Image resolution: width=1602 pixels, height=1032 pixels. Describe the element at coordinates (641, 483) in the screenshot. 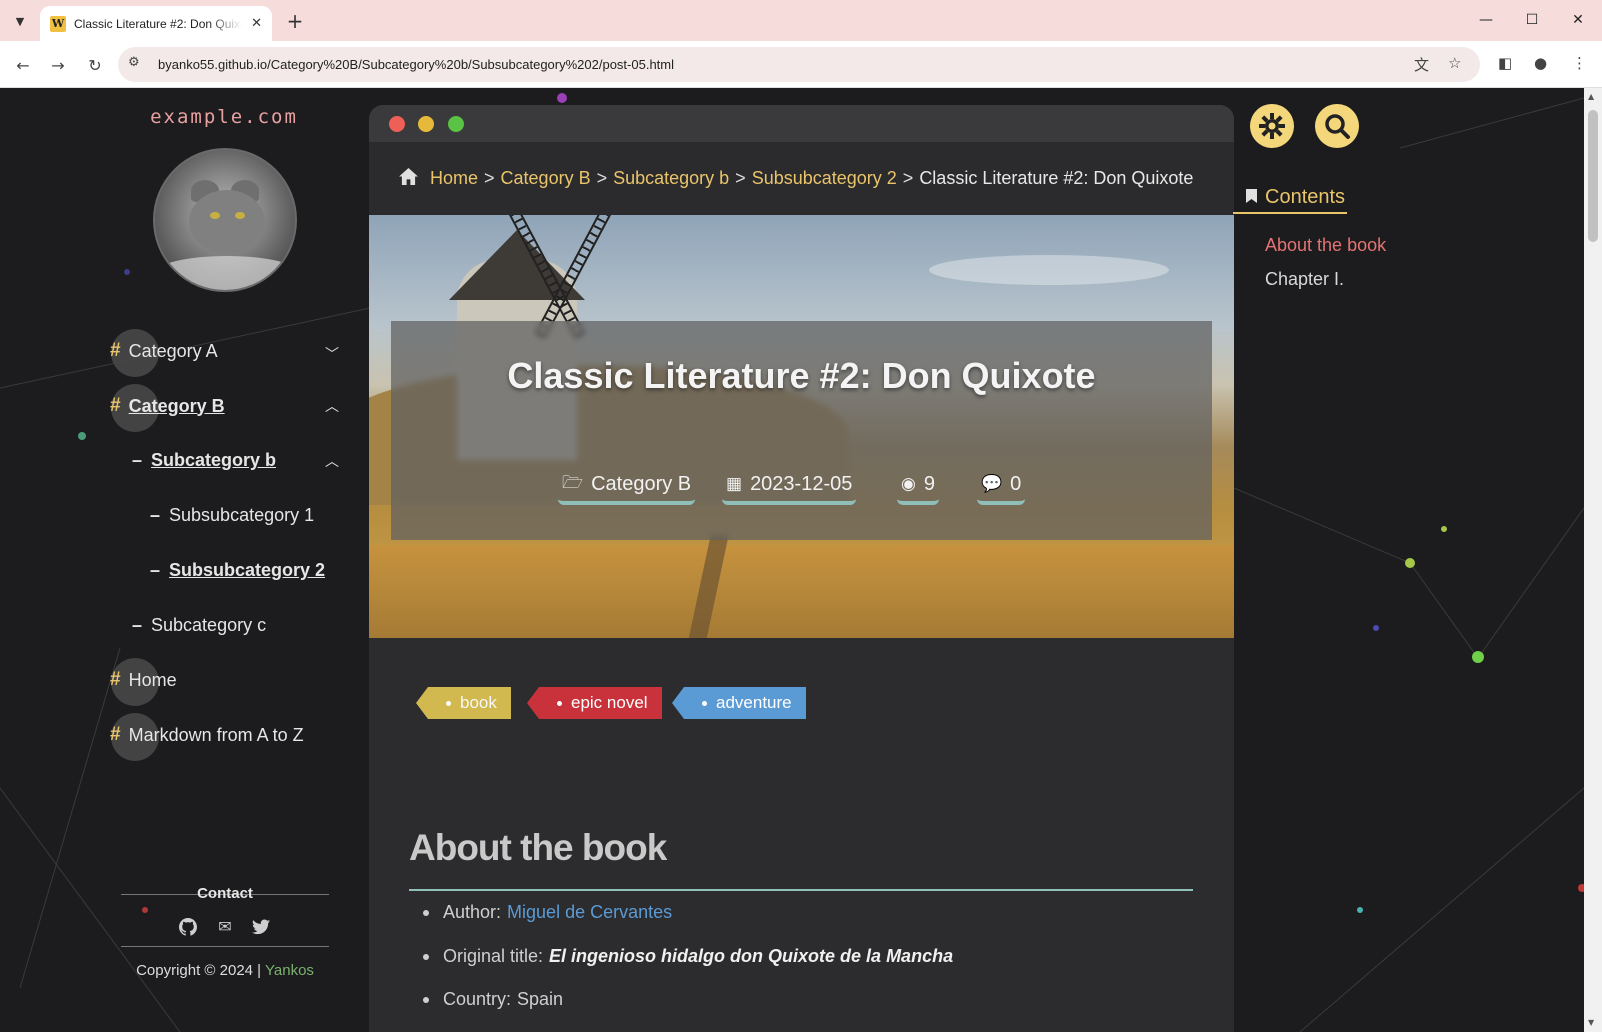

I see `meta-category-text: Category B` at that location.